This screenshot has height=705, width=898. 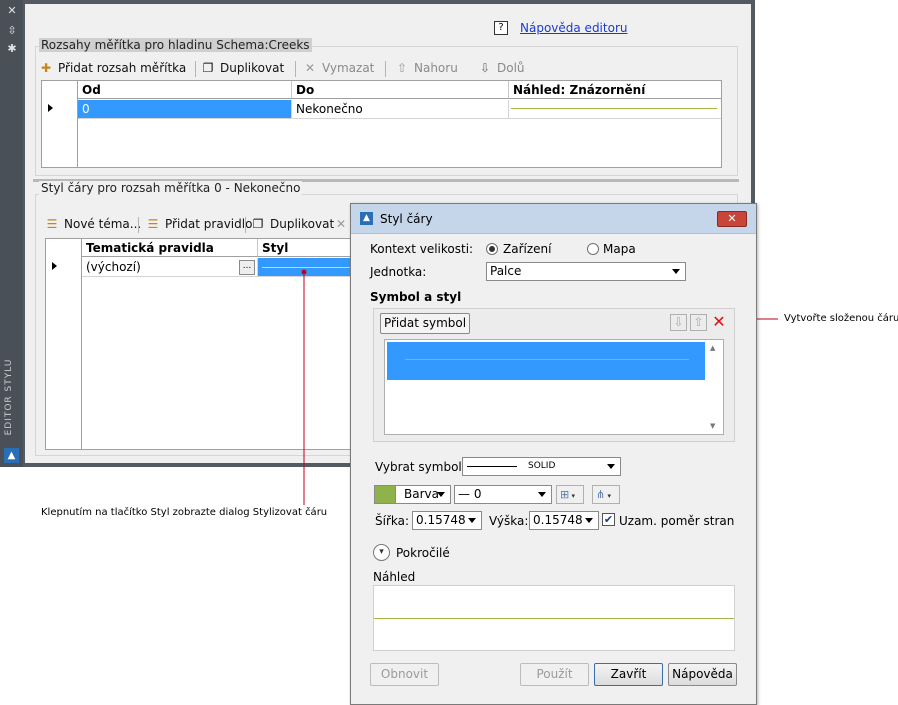 What do you see at coordinates (715, 426) in the screenshot?
I see `scroll-down-icon: ▼` at bounding box center [715, 426].